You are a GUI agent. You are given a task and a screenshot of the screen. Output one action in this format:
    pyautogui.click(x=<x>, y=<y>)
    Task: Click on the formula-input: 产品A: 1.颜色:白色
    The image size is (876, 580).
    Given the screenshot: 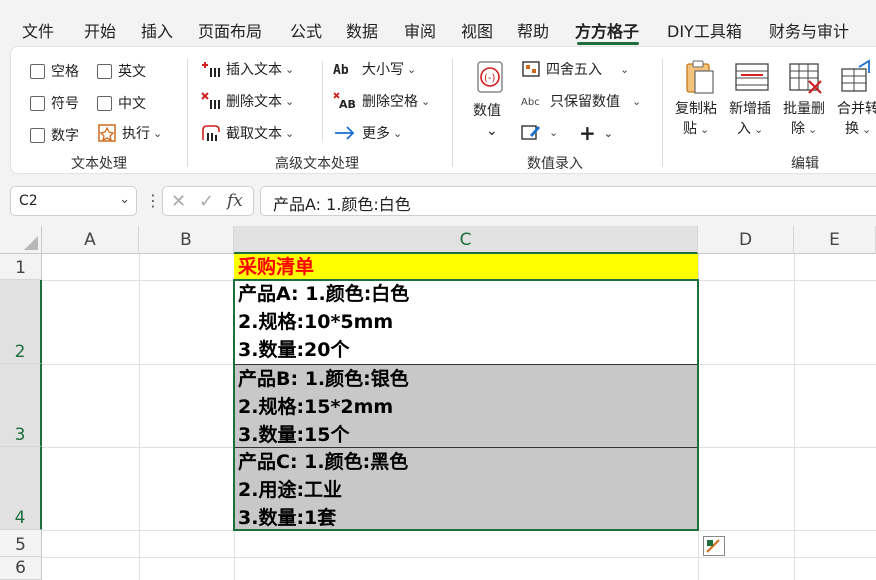 What is the action you would take?
    pyautogui.click(x=568, y=201)
    